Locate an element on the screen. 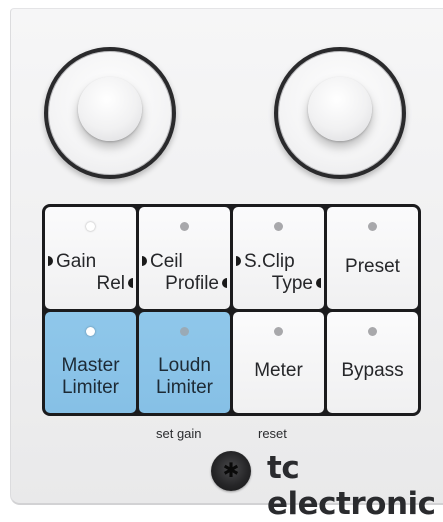  profile-label: Profile is located at coordinates (192, 283).